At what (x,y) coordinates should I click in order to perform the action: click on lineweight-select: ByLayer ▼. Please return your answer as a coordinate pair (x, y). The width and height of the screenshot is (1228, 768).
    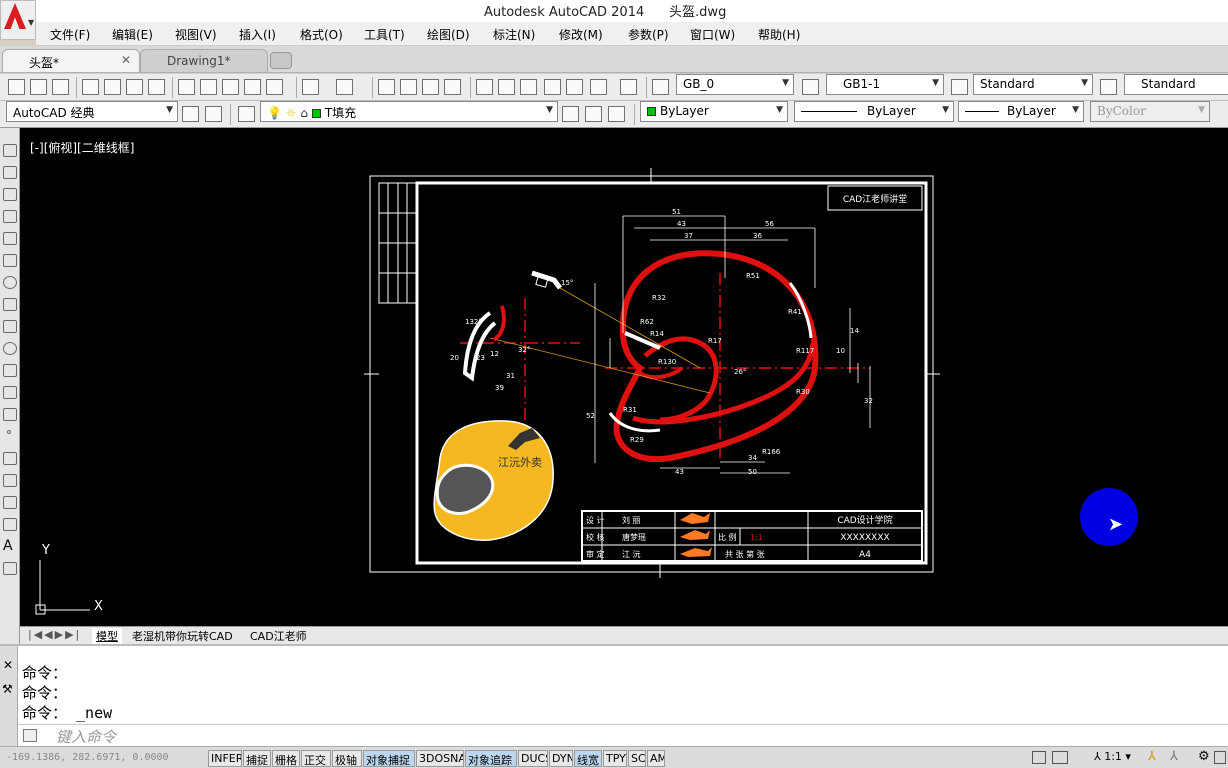
    Looking at the image, I should click on (1021, 111).